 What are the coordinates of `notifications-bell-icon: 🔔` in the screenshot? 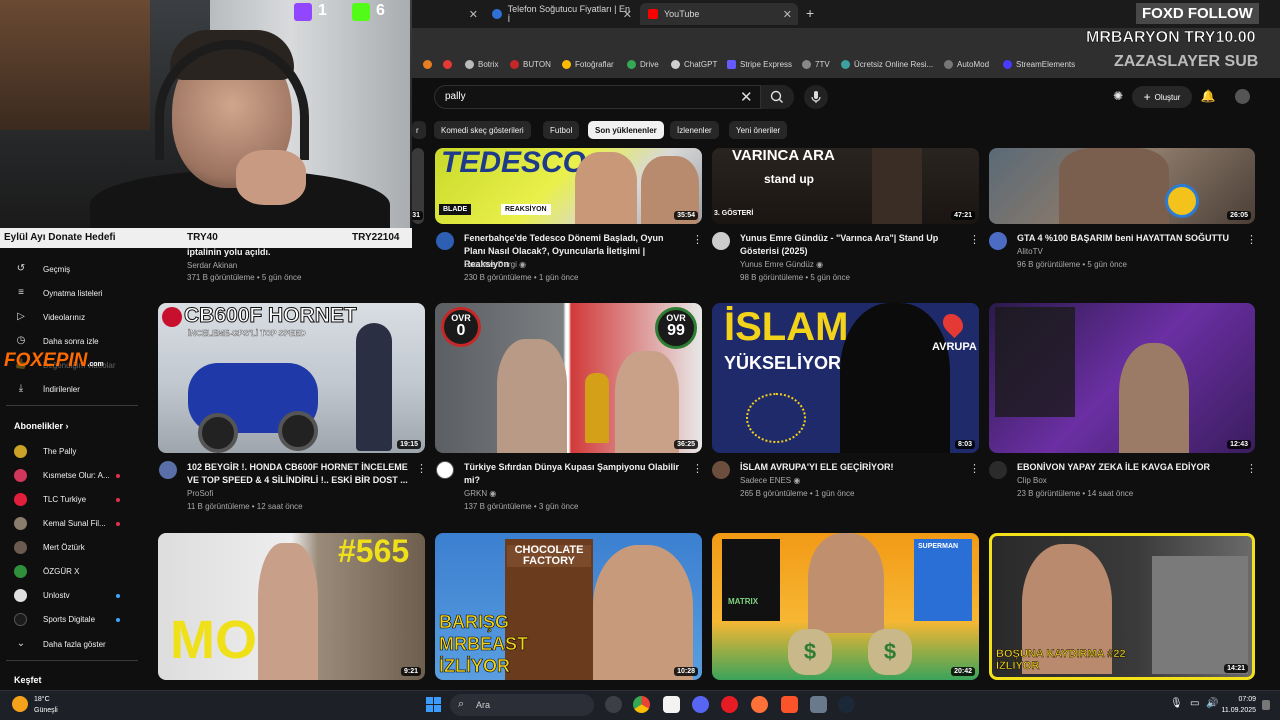 It's located at (1208, 96).